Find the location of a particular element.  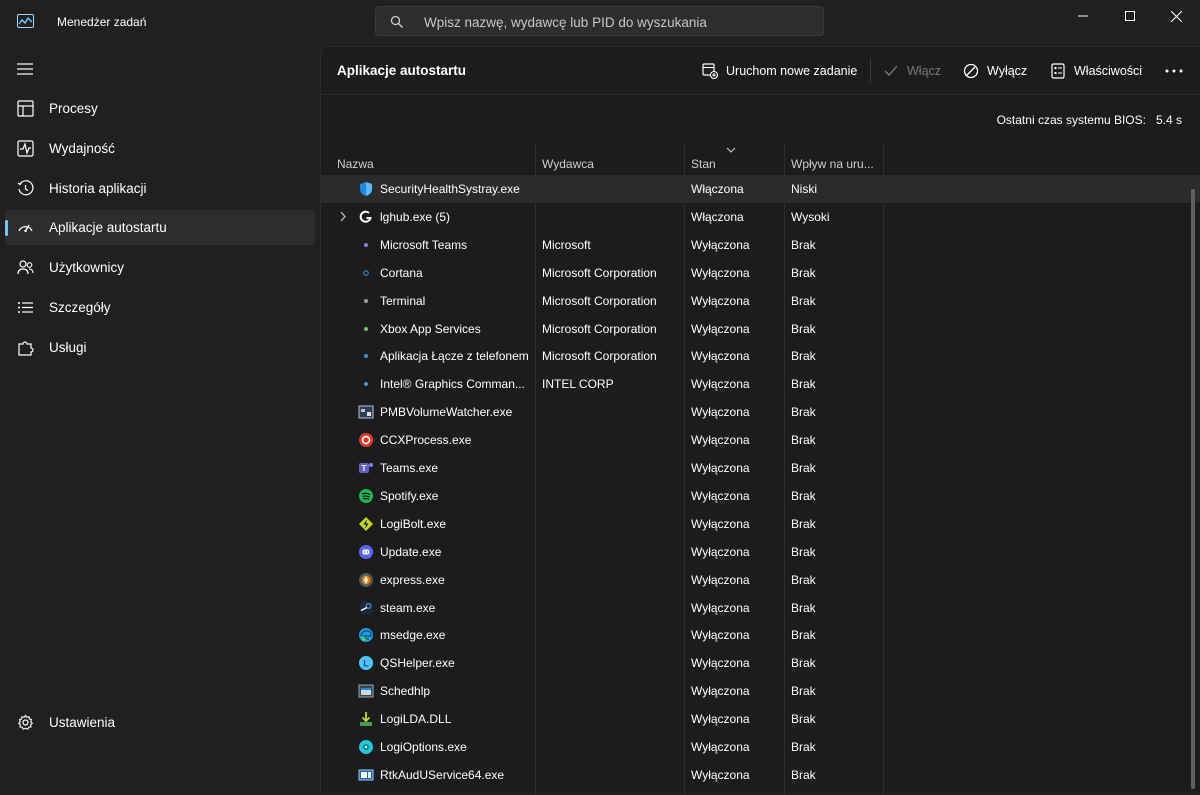

sidebar-item-details: Szczegóły is located at coordinates (160, 307).